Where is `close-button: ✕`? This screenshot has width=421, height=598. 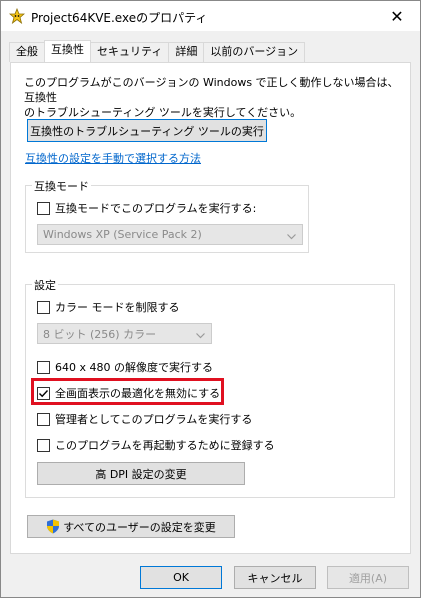
close-button: ✕ is located at coordinates (397, 16).